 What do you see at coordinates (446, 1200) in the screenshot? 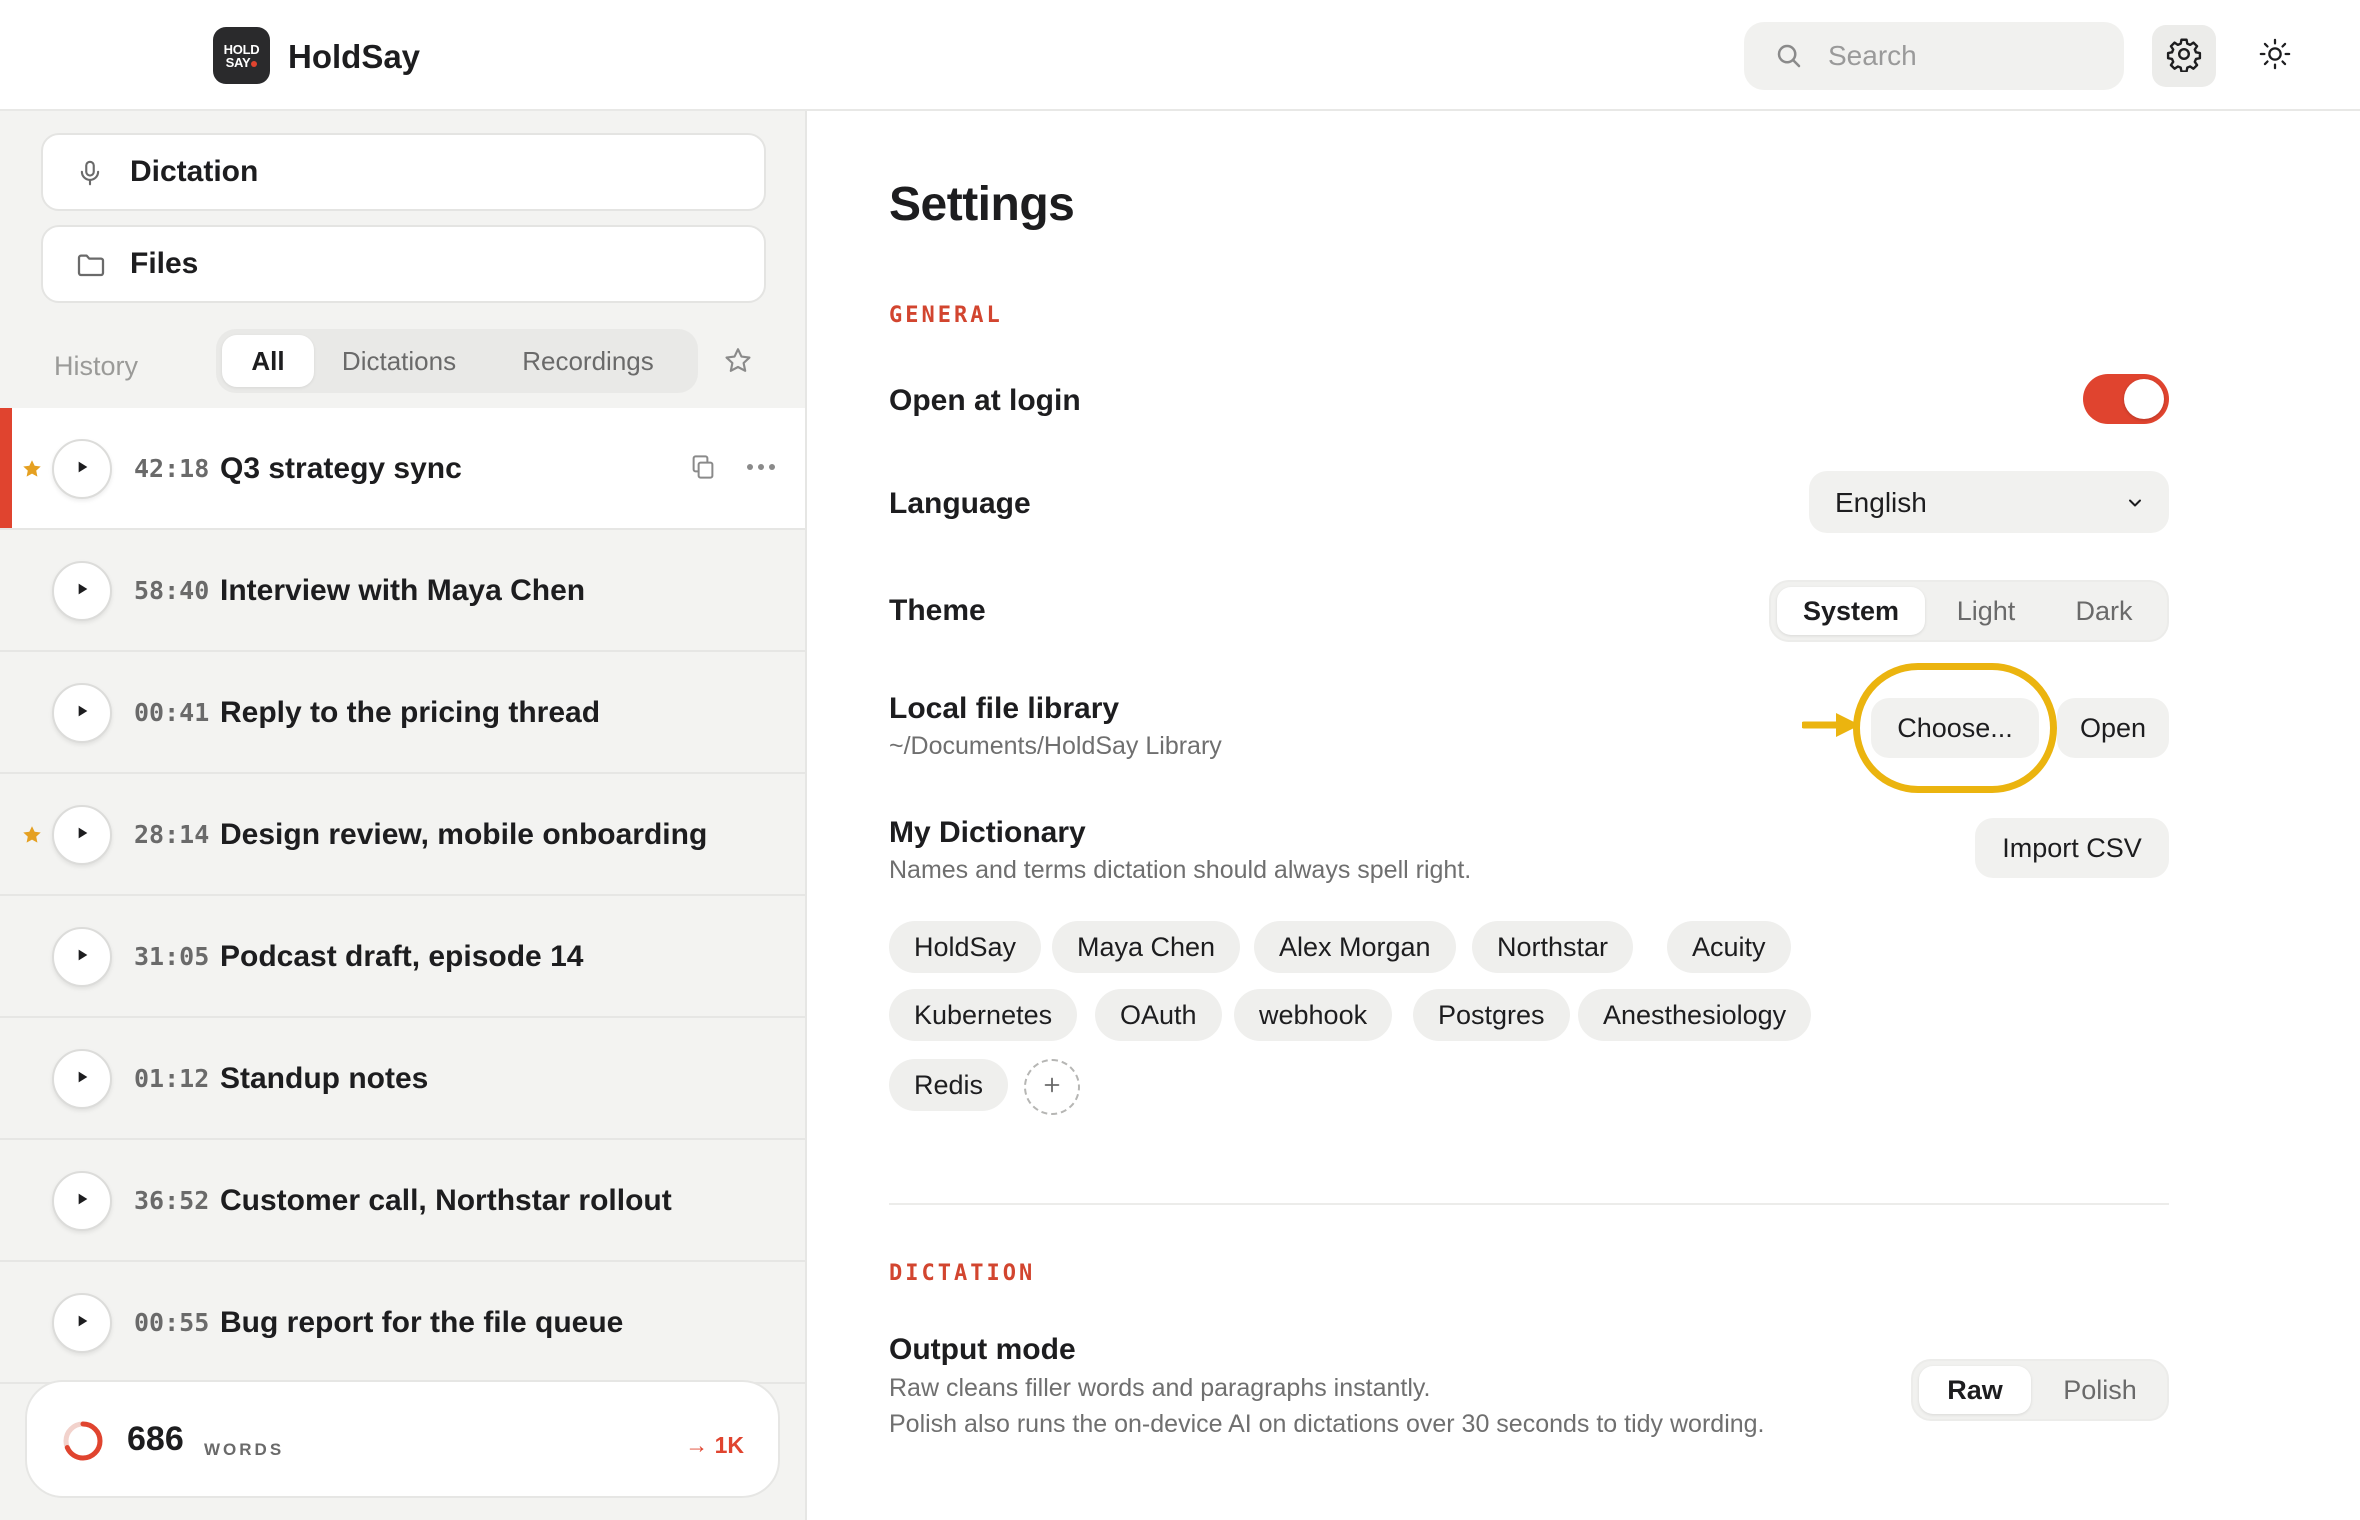
I see `item-title: Customer call, Northstar rollout` at bounding box center [446, 1200].